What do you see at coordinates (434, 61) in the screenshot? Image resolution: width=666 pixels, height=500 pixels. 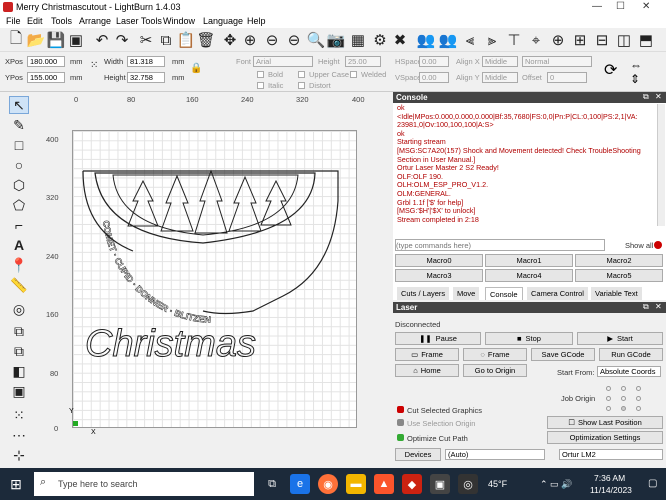 I see `hspace-field: 0.00` at bounding box center [434, 61].